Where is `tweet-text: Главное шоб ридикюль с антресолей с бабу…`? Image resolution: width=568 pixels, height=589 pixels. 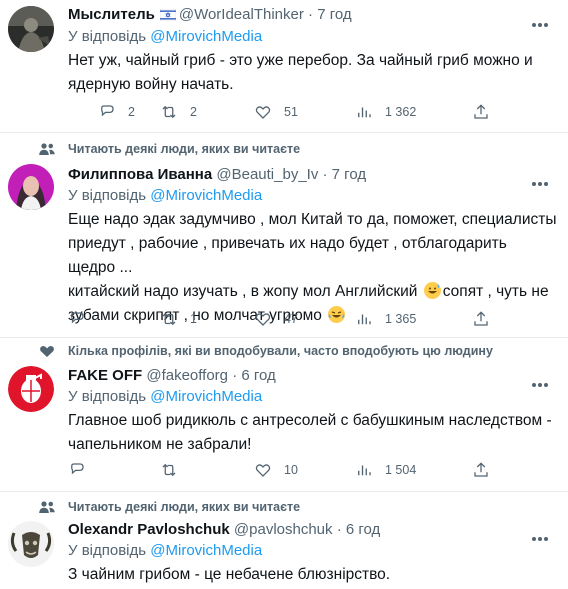
tweet-text: Главное шоб ридикюль с антресолей с бабу… is located at coordinates (313, 433).